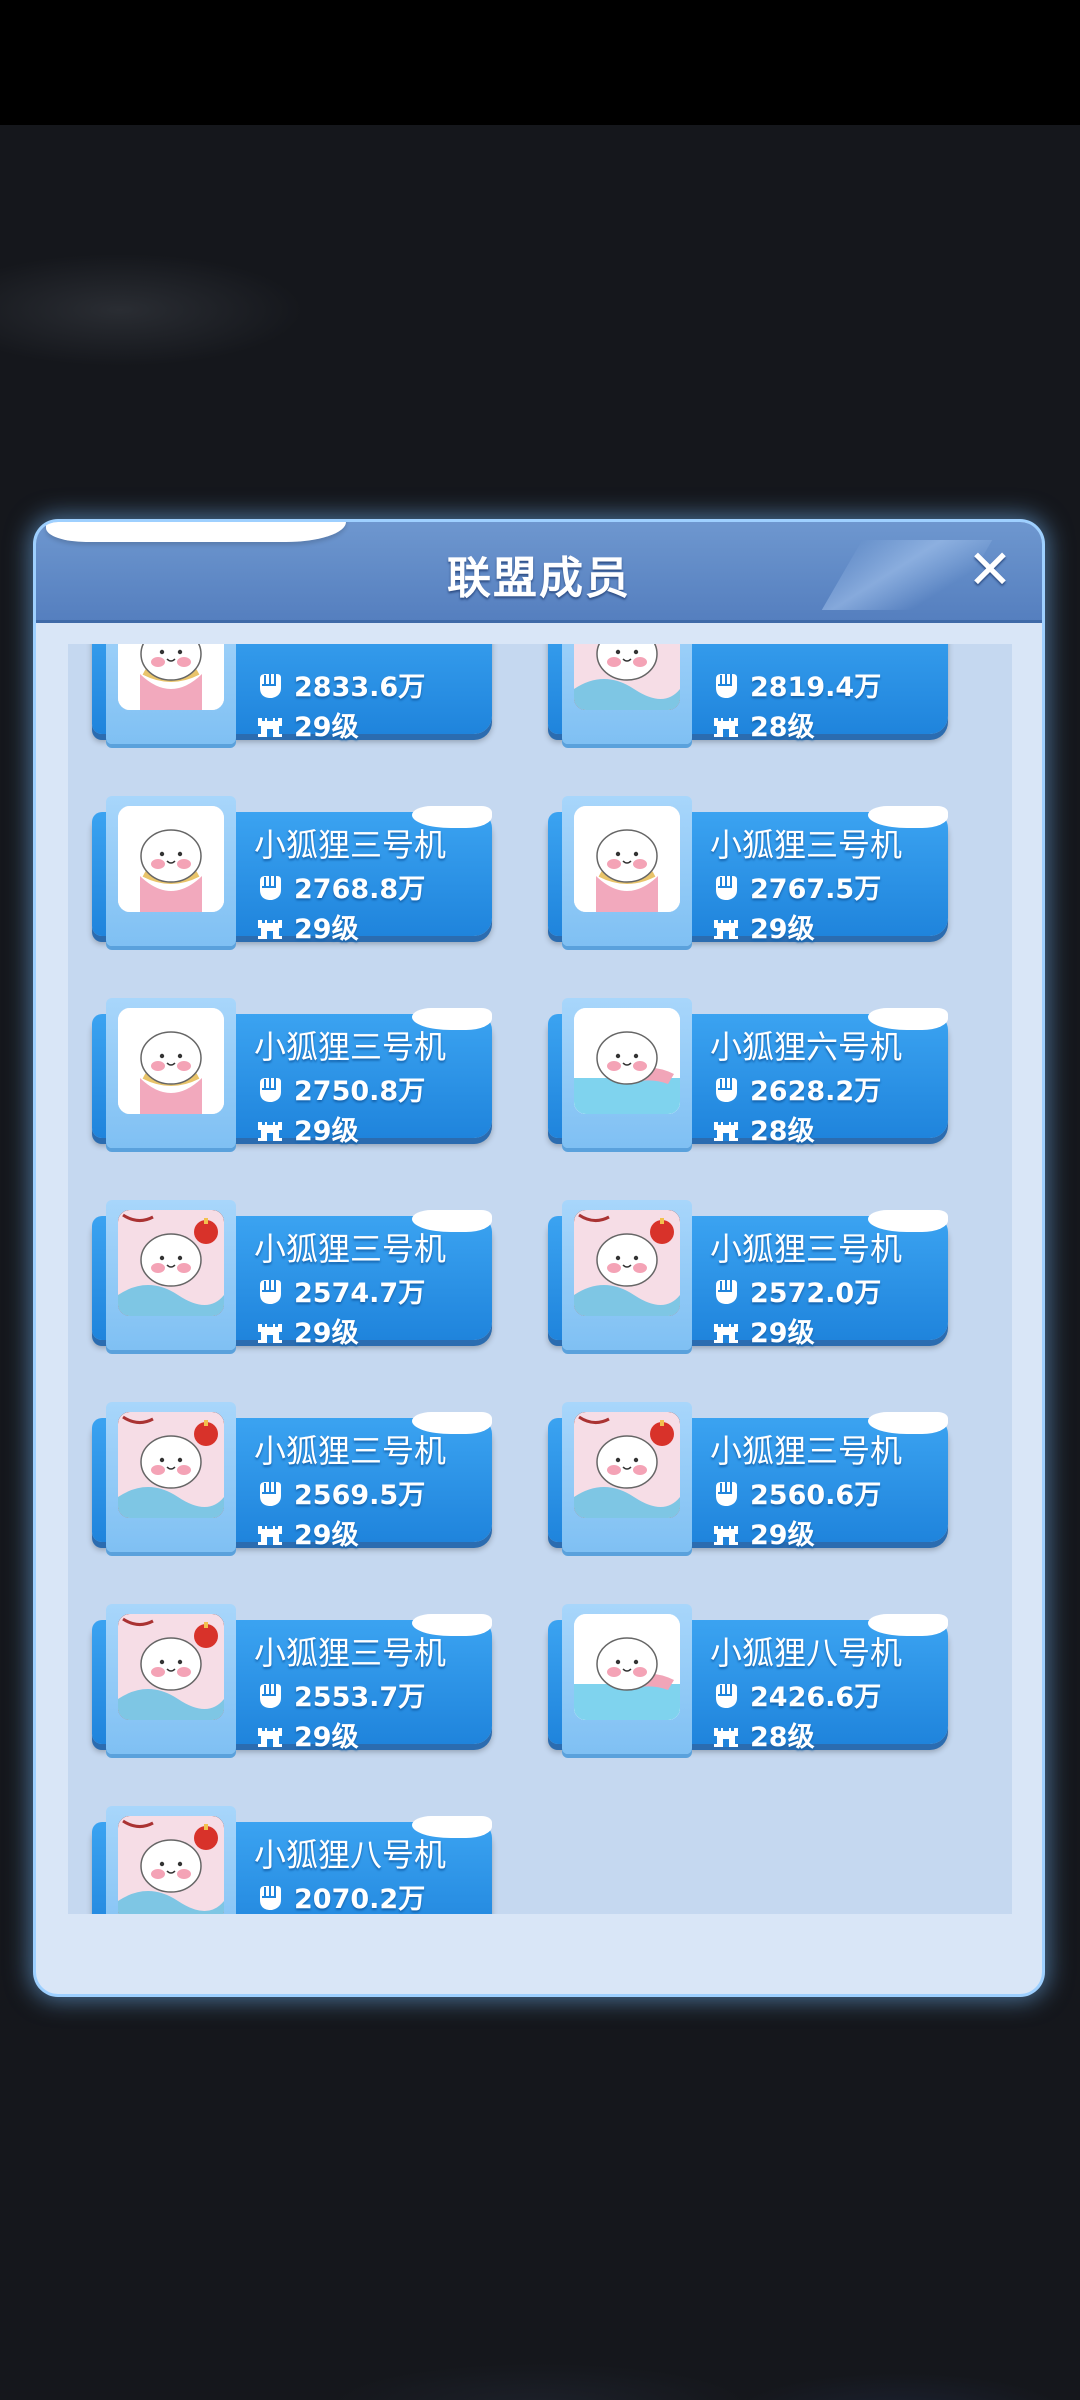 The height and width of the screenshot is (2400, 1080). What do you see at coordinates (816, 1697) in the screenshot?
I see `power-value: 2426.6万` at bounding box center [816, 1697].